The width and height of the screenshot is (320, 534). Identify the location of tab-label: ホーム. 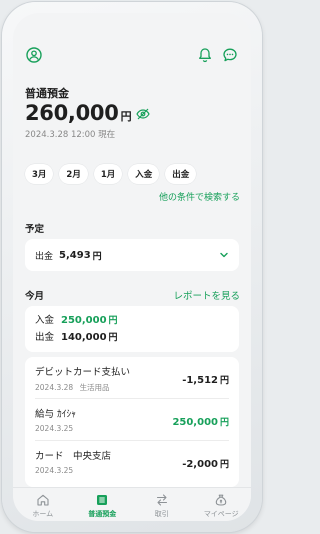
(43, 514).